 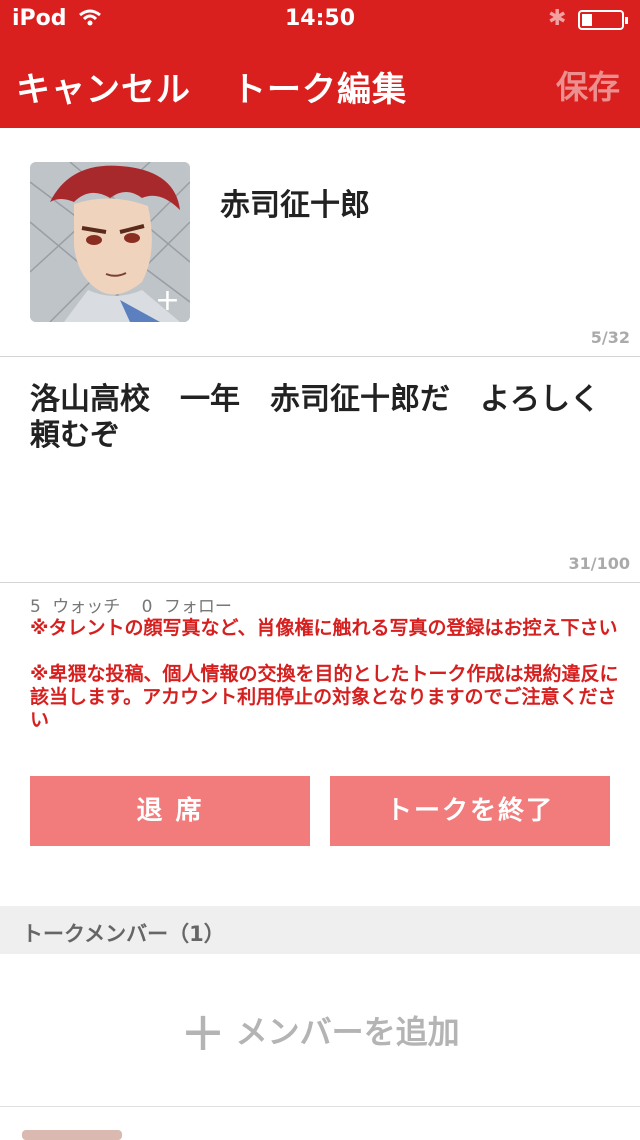 What do you see at coordinates (72, 1135) in the screenshot?
I see `member-avatar` at bounding box center [72, 1135].